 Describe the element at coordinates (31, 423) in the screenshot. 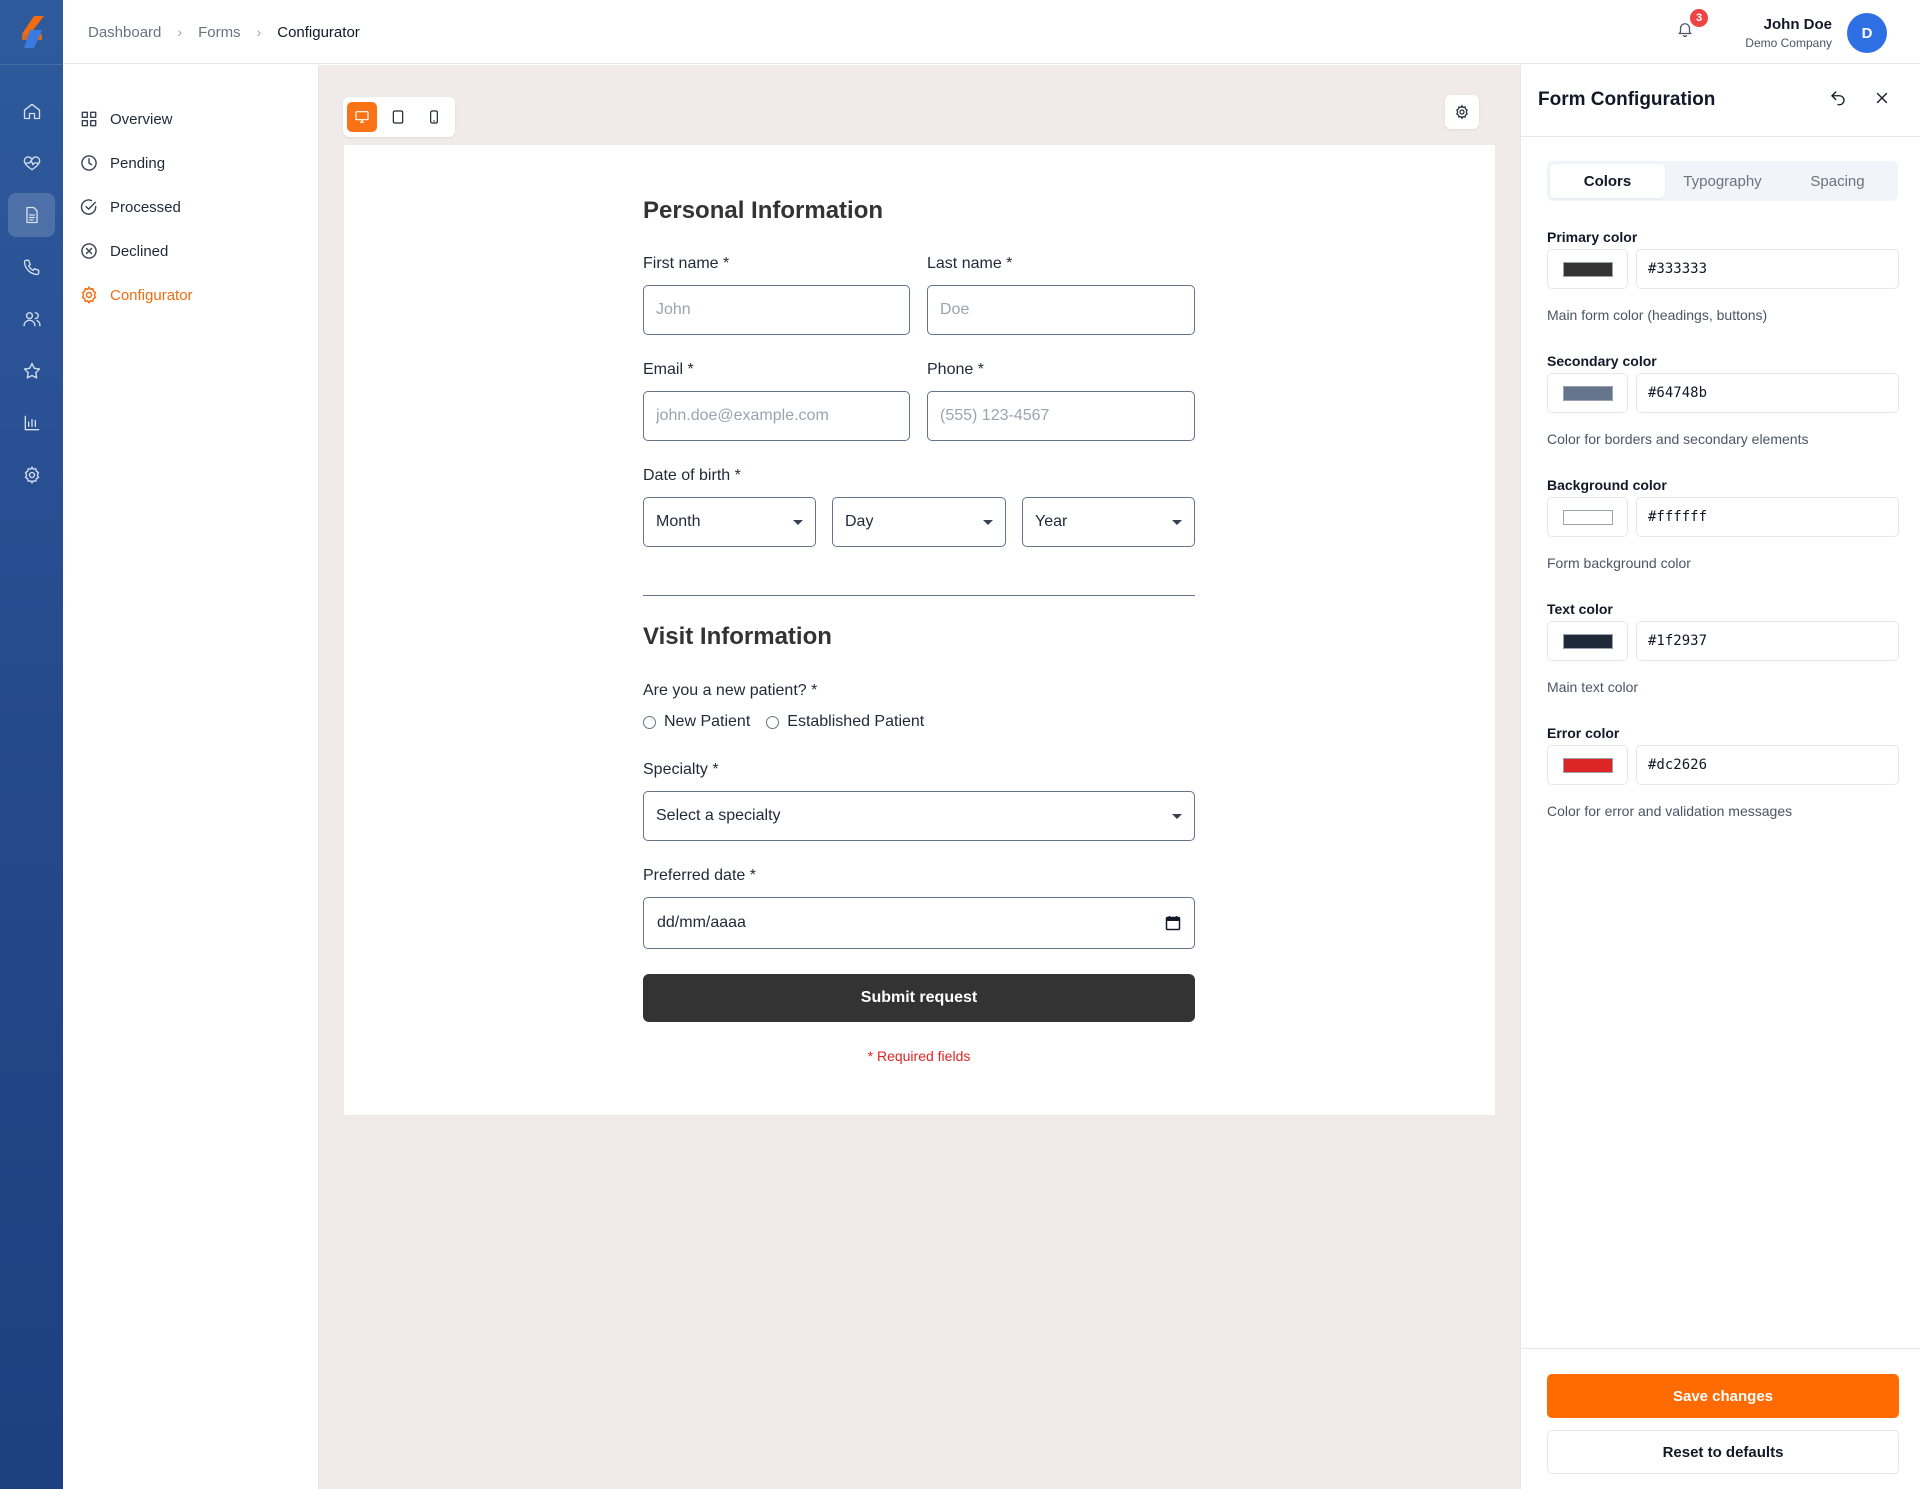

I see `rail-analytics-button` at that location.